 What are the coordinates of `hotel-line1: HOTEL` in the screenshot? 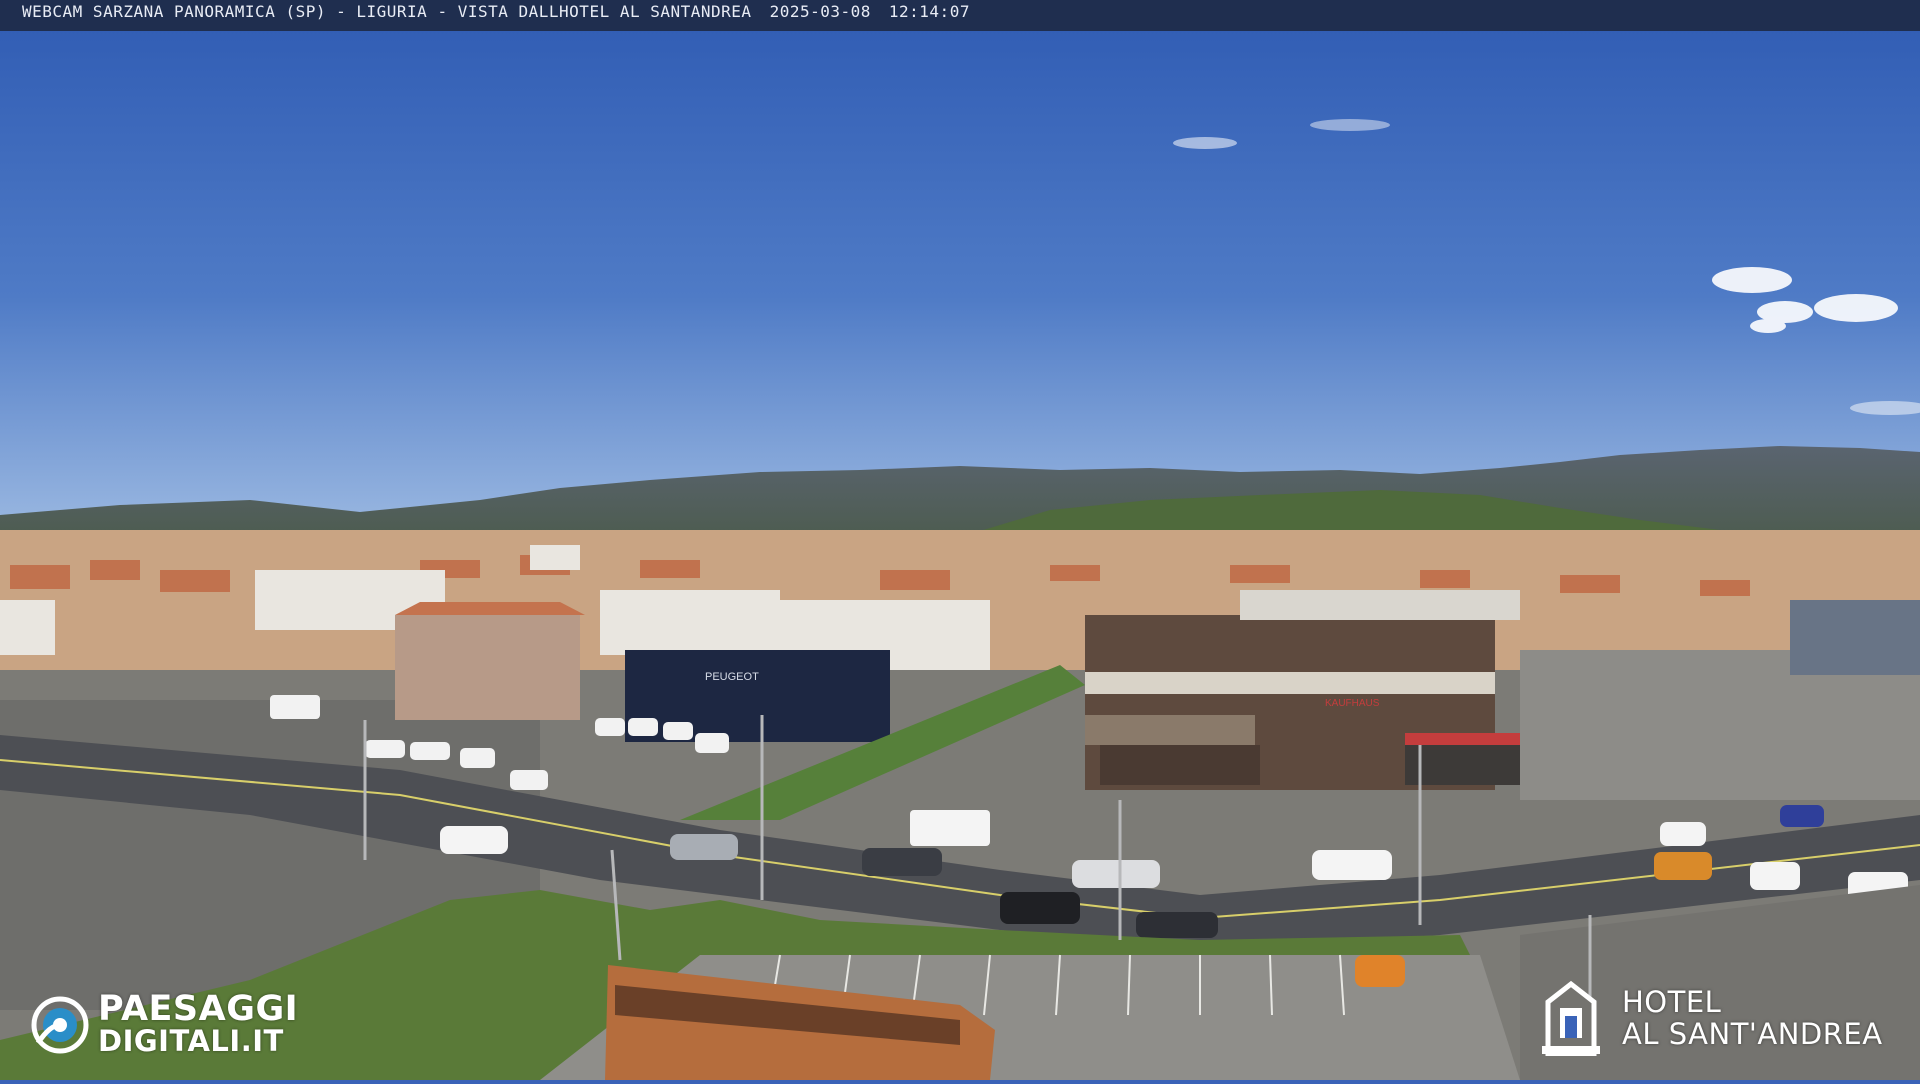 It's located at (1672, 1002).